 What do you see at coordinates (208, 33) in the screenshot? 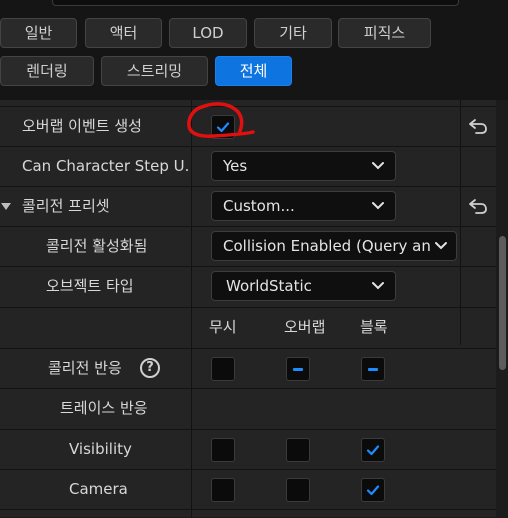
I see `tab-lod: LOD` at bounding box center [208, 33].